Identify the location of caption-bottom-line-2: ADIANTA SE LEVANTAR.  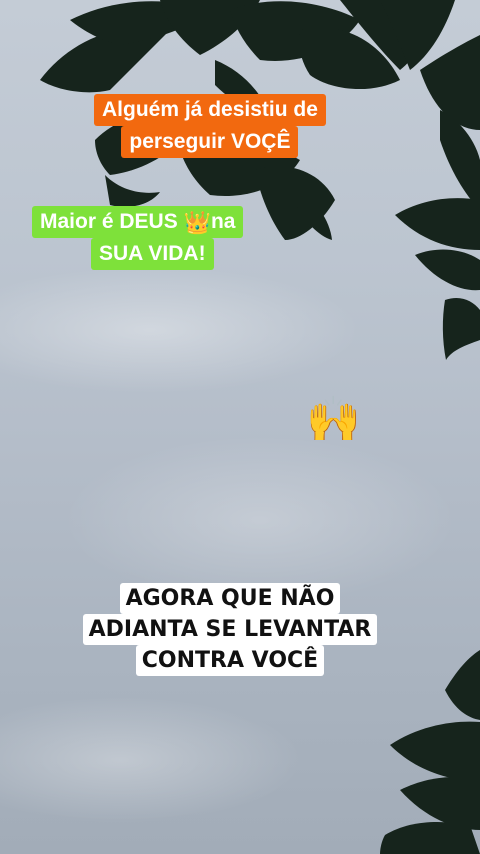
(230, 629).